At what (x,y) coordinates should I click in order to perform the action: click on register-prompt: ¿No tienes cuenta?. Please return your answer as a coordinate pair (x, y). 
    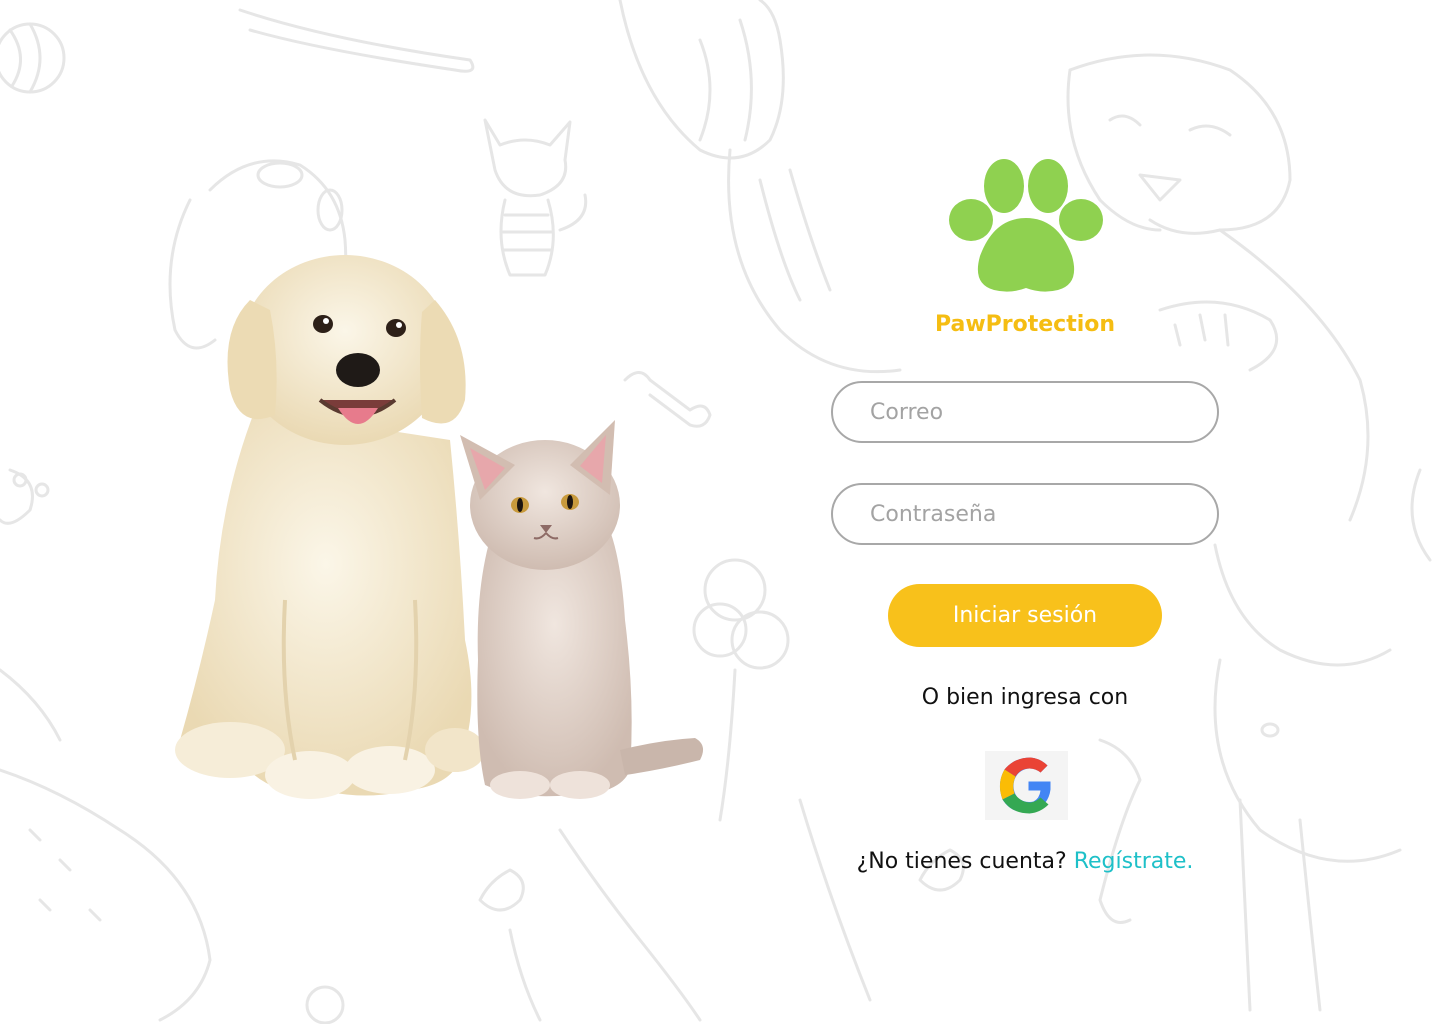
    Looking at the image, I should click on (961, 861).